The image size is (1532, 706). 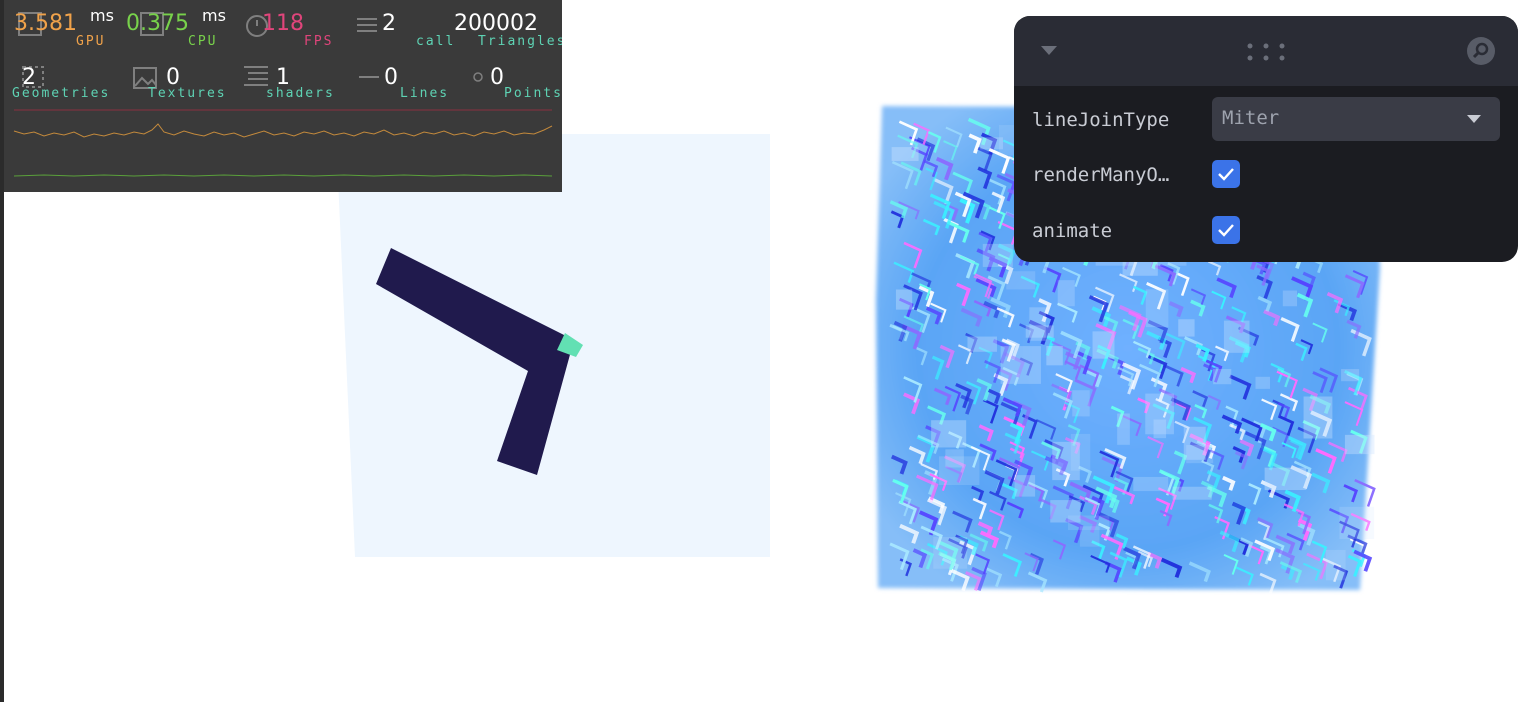 What do you see at coordinates (478, 77) in the screenshot?
I see `point-icon` at bounding box center [478, 77].